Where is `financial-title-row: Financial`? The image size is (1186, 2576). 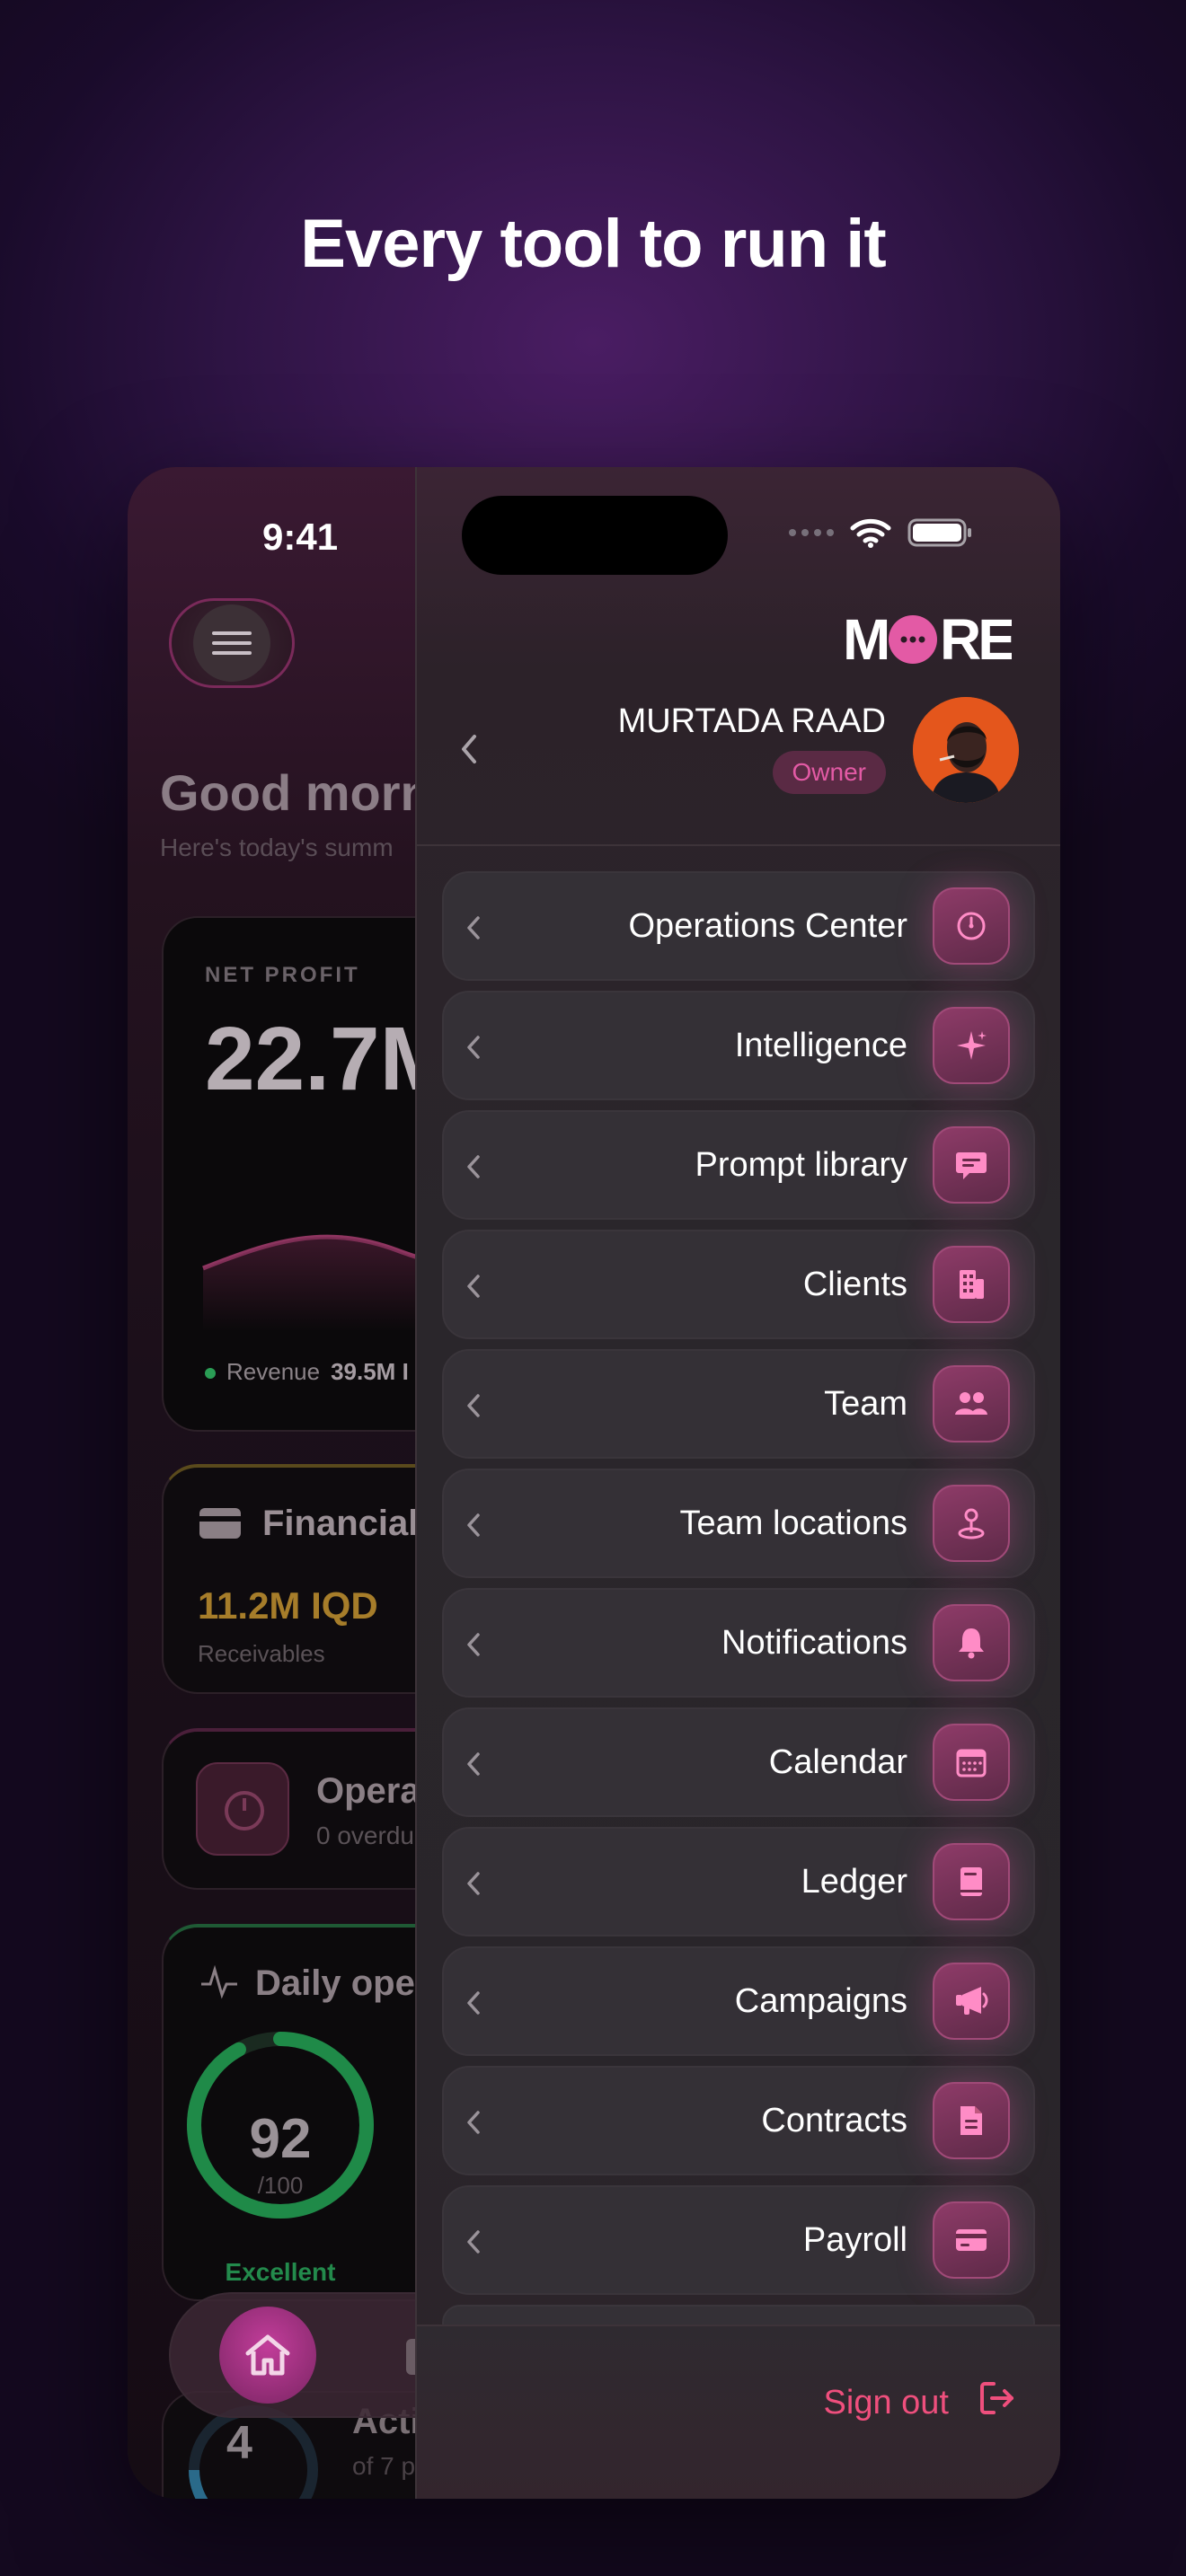 financial-title-row: Financial is located at coordinates (308, 1524).